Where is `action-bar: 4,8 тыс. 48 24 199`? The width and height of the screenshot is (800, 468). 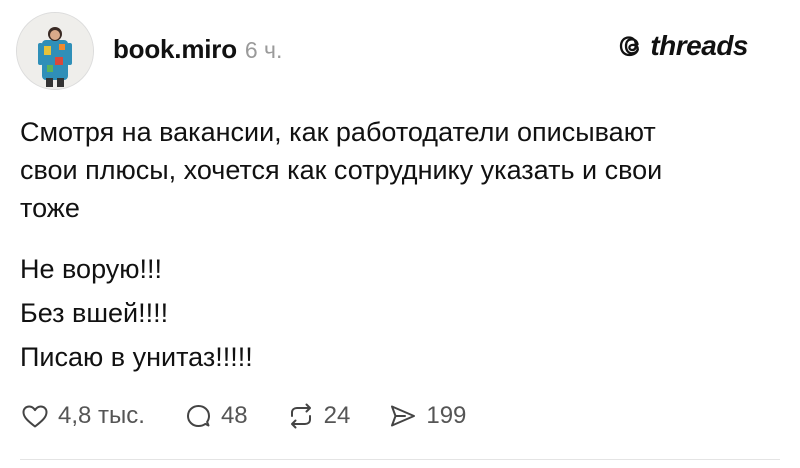 action-bar: 4,8 тыс. 48 24 199 is located at coordinates (262, 416).